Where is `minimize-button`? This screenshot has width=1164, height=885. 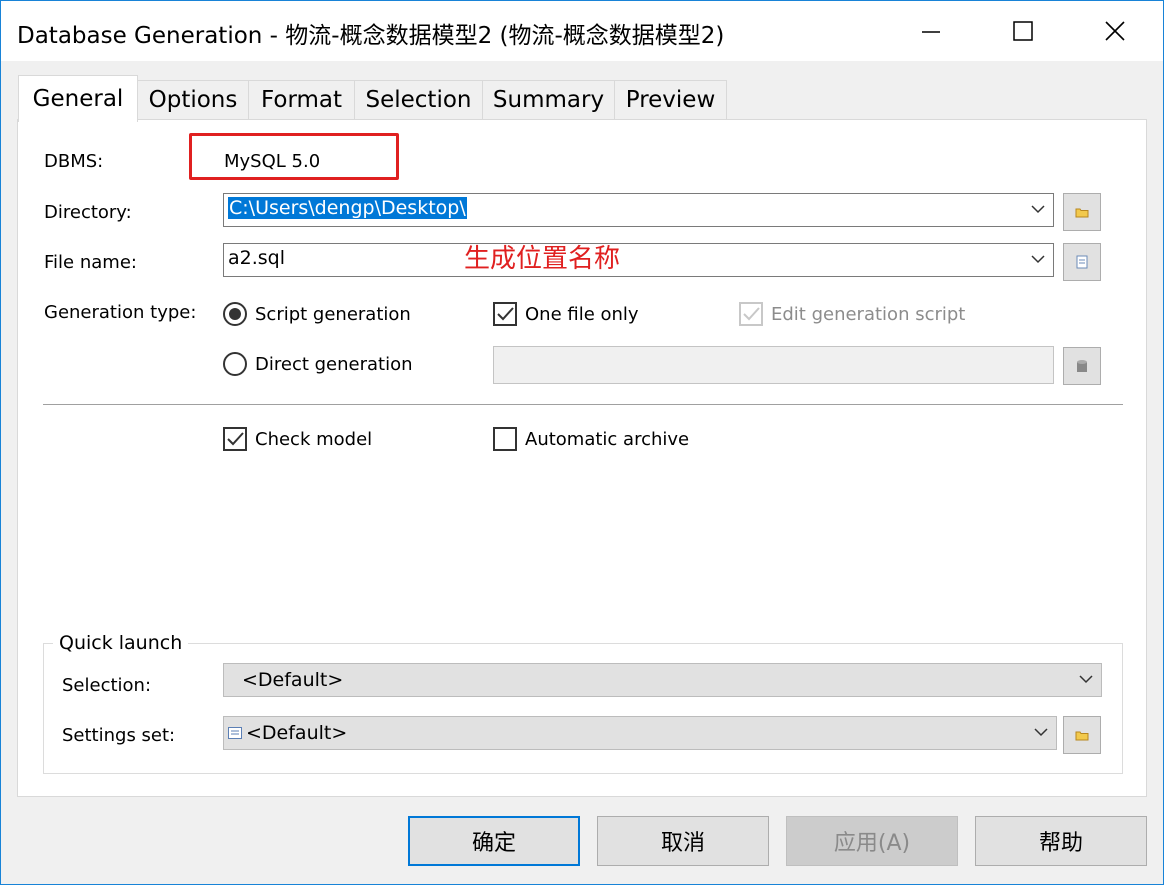
minimize-button is located at coordinates (931, 31).